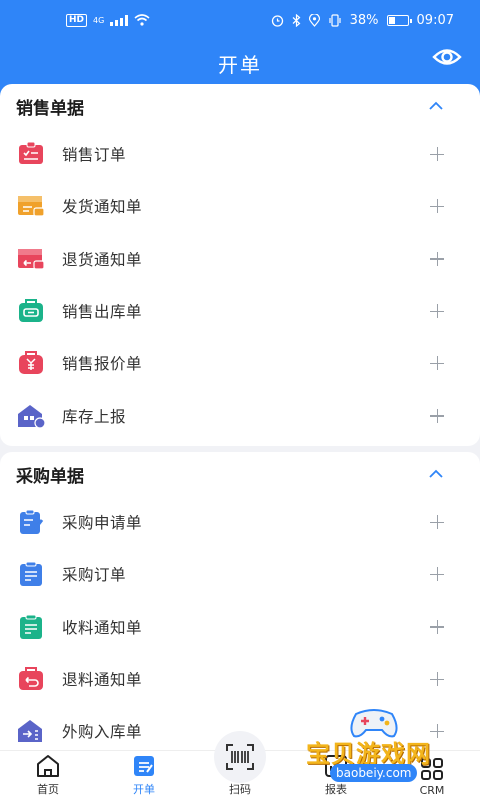 The height and width of the screenshot is (800, 480). I want to click on list-item-stock-report: 库存上报, so click(240, 415).